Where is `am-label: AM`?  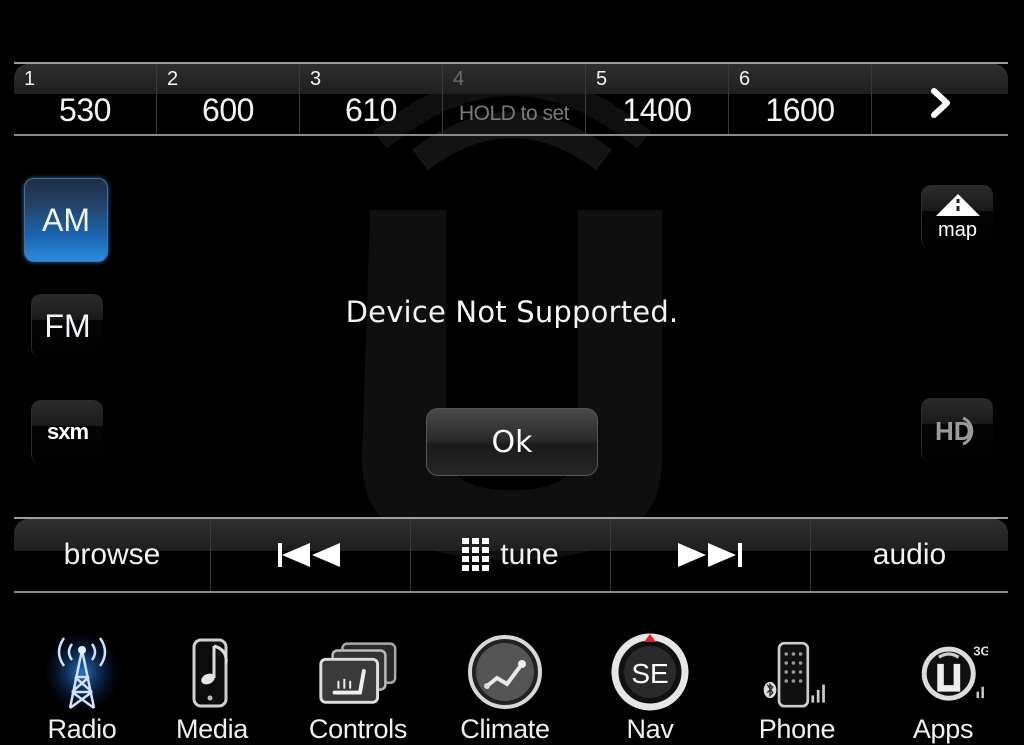 am-label: AM is located at coordinates (66, 219).